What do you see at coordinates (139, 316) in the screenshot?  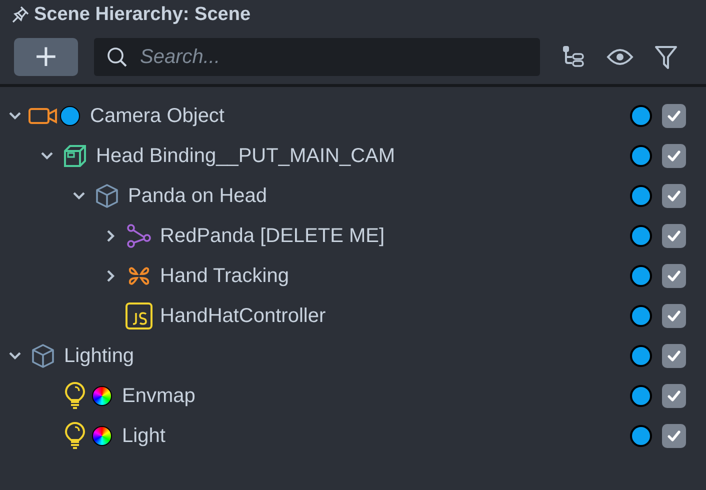 I see `script-file-icon` at bounding box center [139, 316].